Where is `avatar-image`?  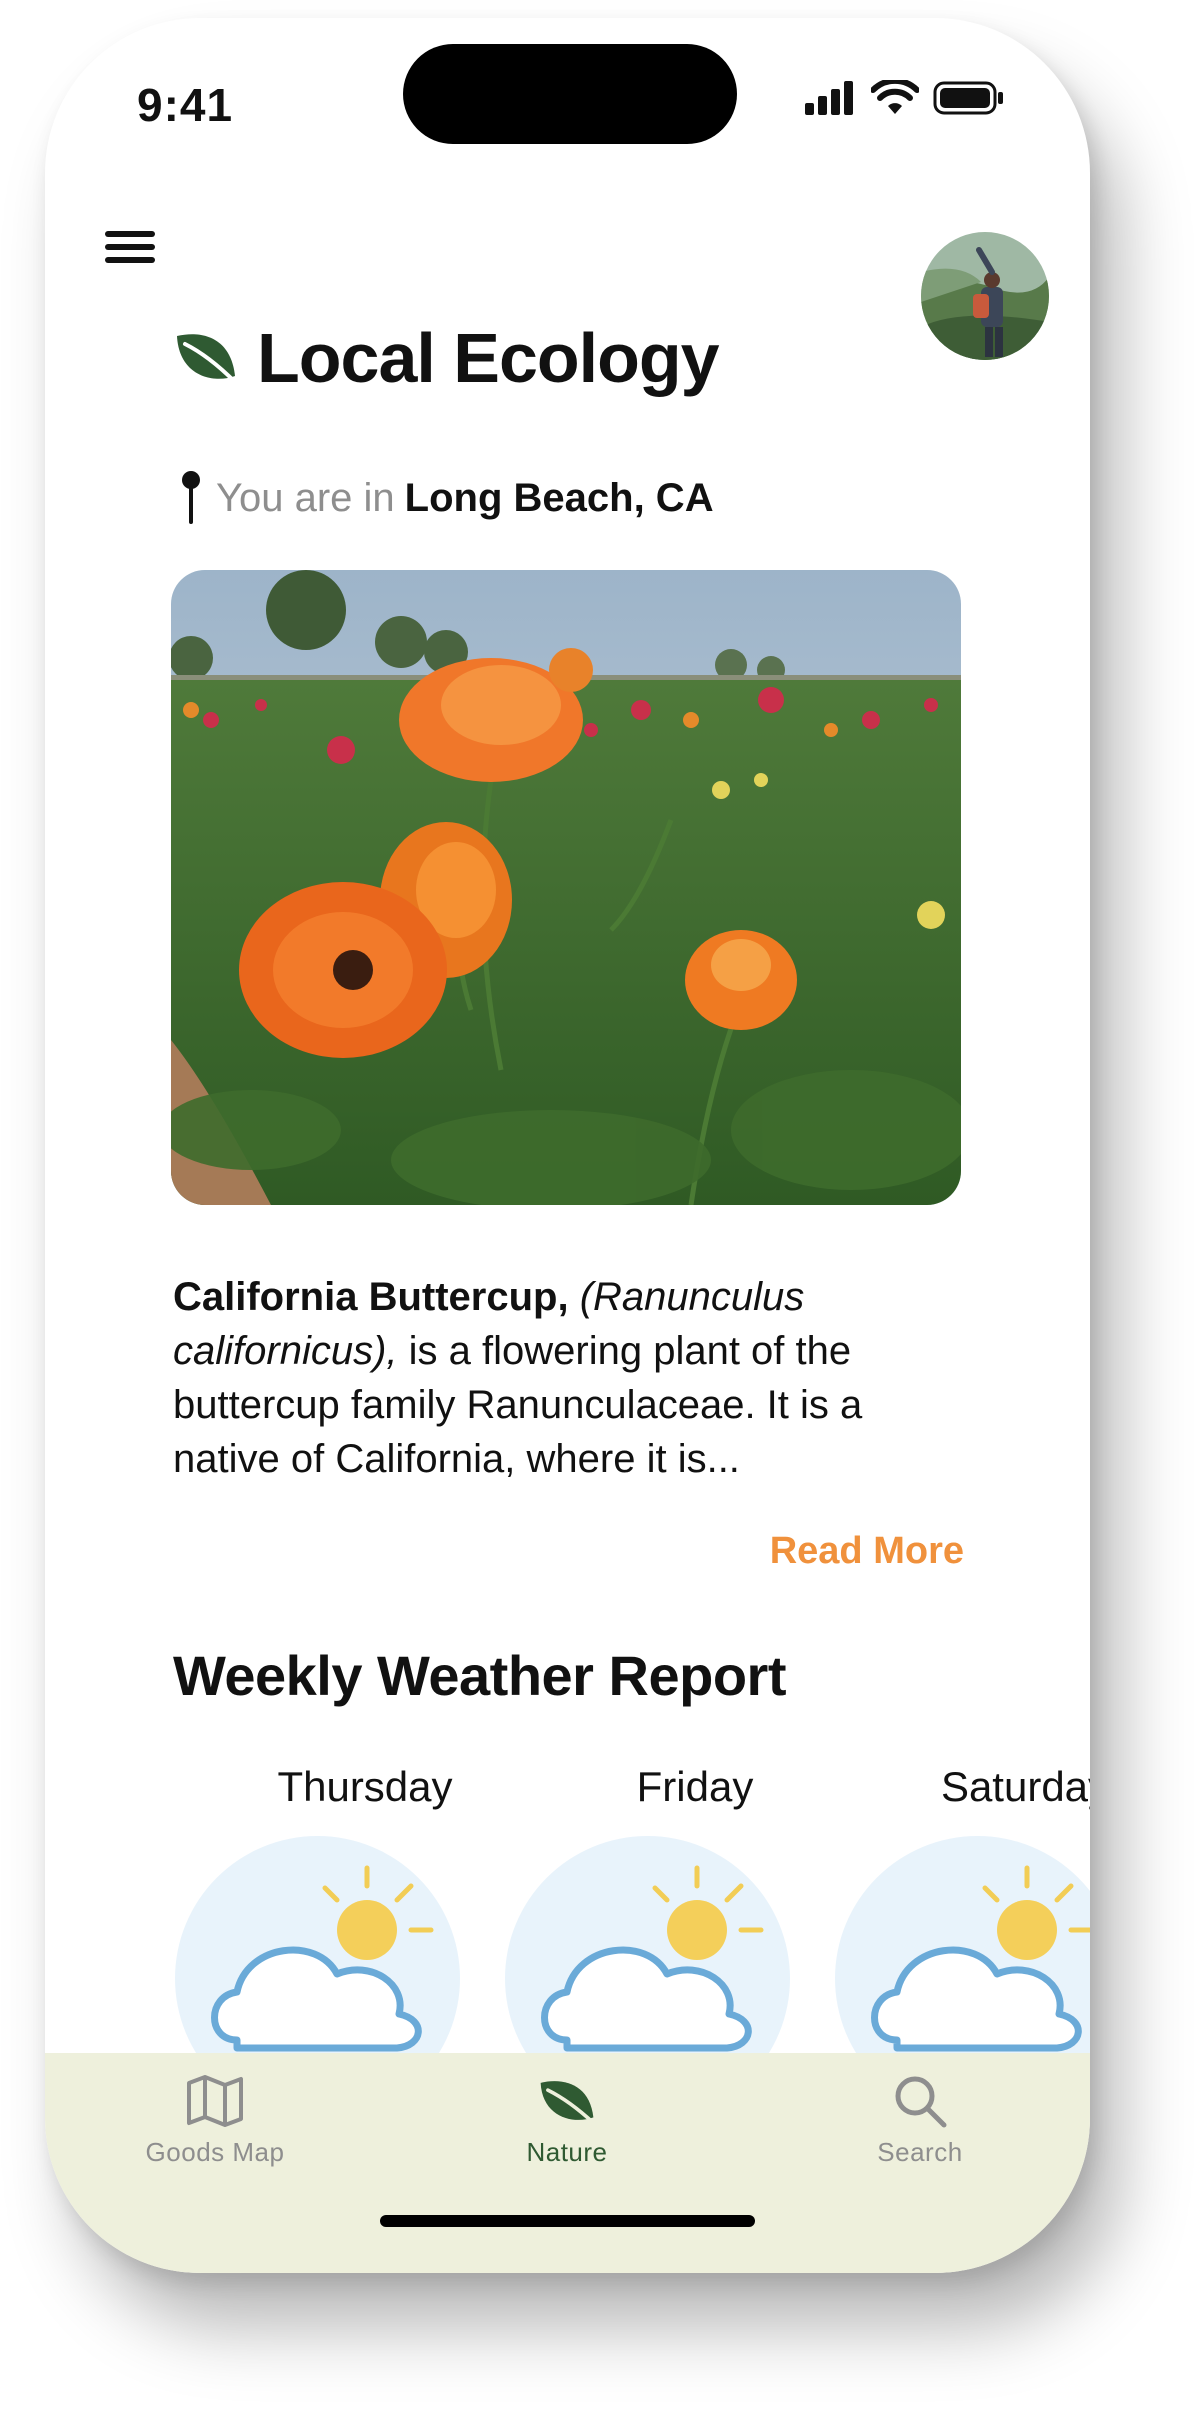 avatar-image is located at coordinates (985, 296).